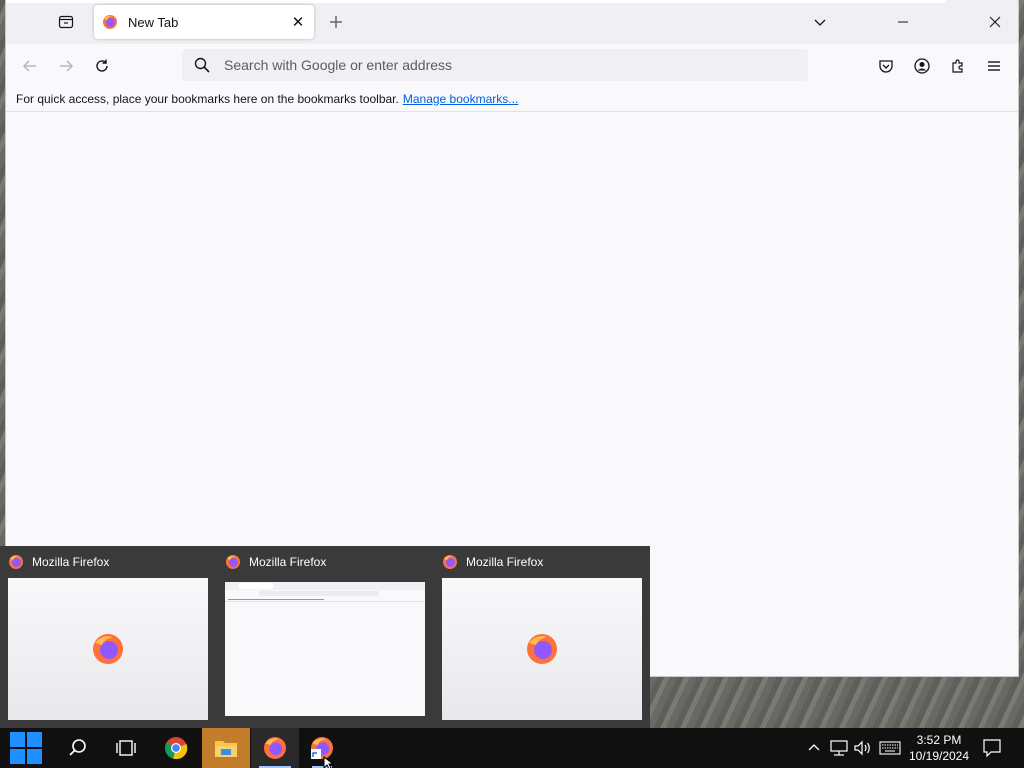 The width and height of the screenshot is (1024, 768). I want to click on close-tab-icon: ✕, so click(298, 22).